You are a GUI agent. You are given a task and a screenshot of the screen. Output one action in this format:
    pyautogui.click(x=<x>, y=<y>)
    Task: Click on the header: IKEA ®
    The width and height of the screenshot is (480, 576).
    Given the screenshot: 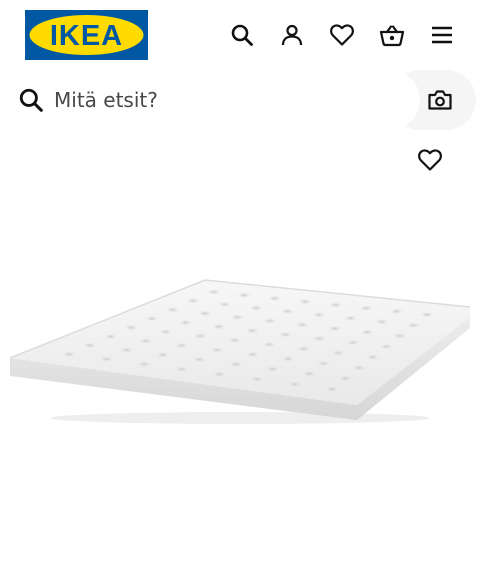 What is the action you would take?
    pyautogui.click(x=240, y=35)
    